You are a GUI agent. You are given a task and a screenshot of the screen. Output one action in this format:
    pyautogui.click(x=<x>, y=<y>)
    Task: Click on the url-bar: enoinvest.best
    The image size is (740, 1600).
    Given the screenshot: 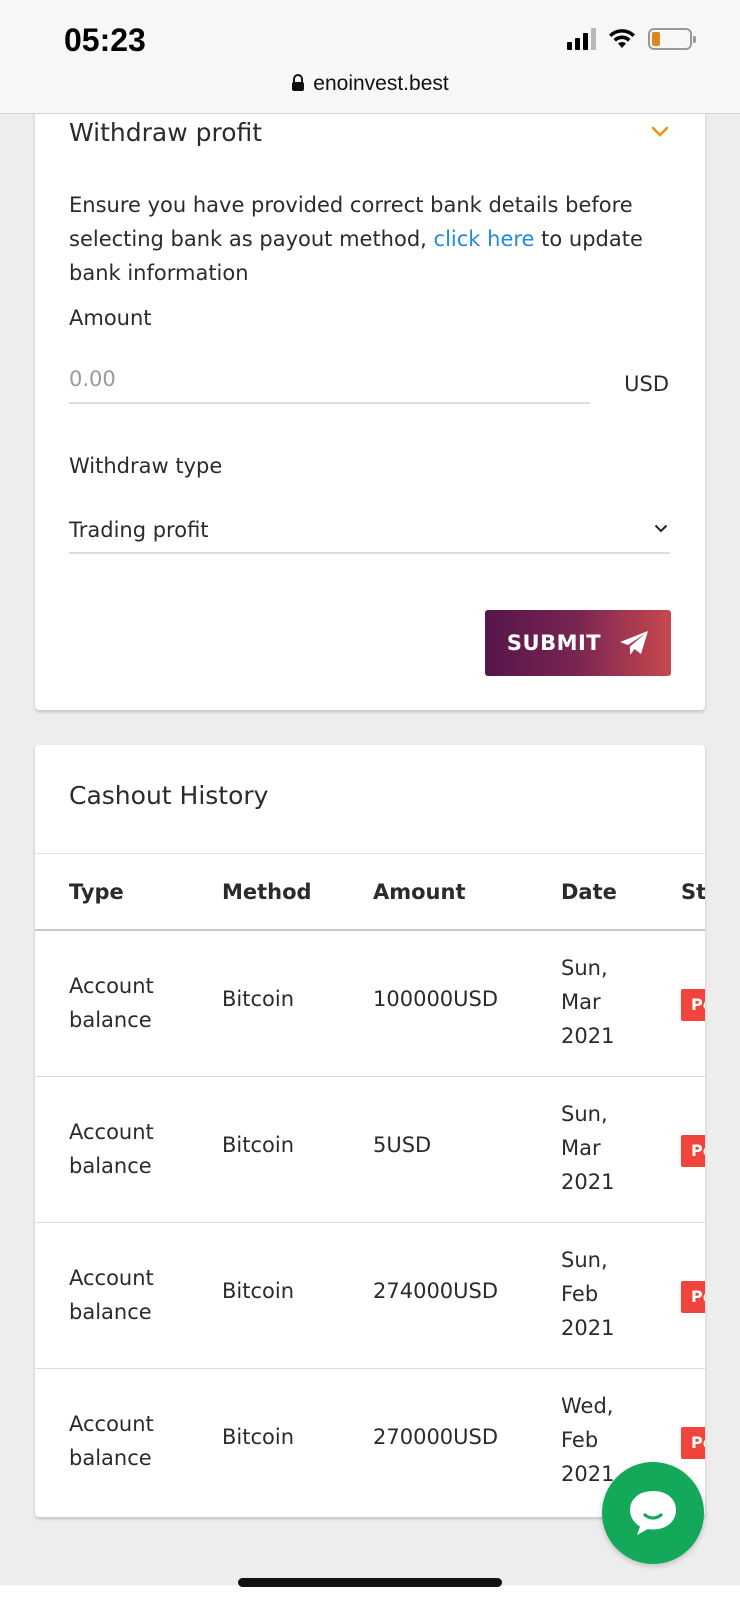 What is the action you would take?
    pyautogui.click(x=370, y=84)
    